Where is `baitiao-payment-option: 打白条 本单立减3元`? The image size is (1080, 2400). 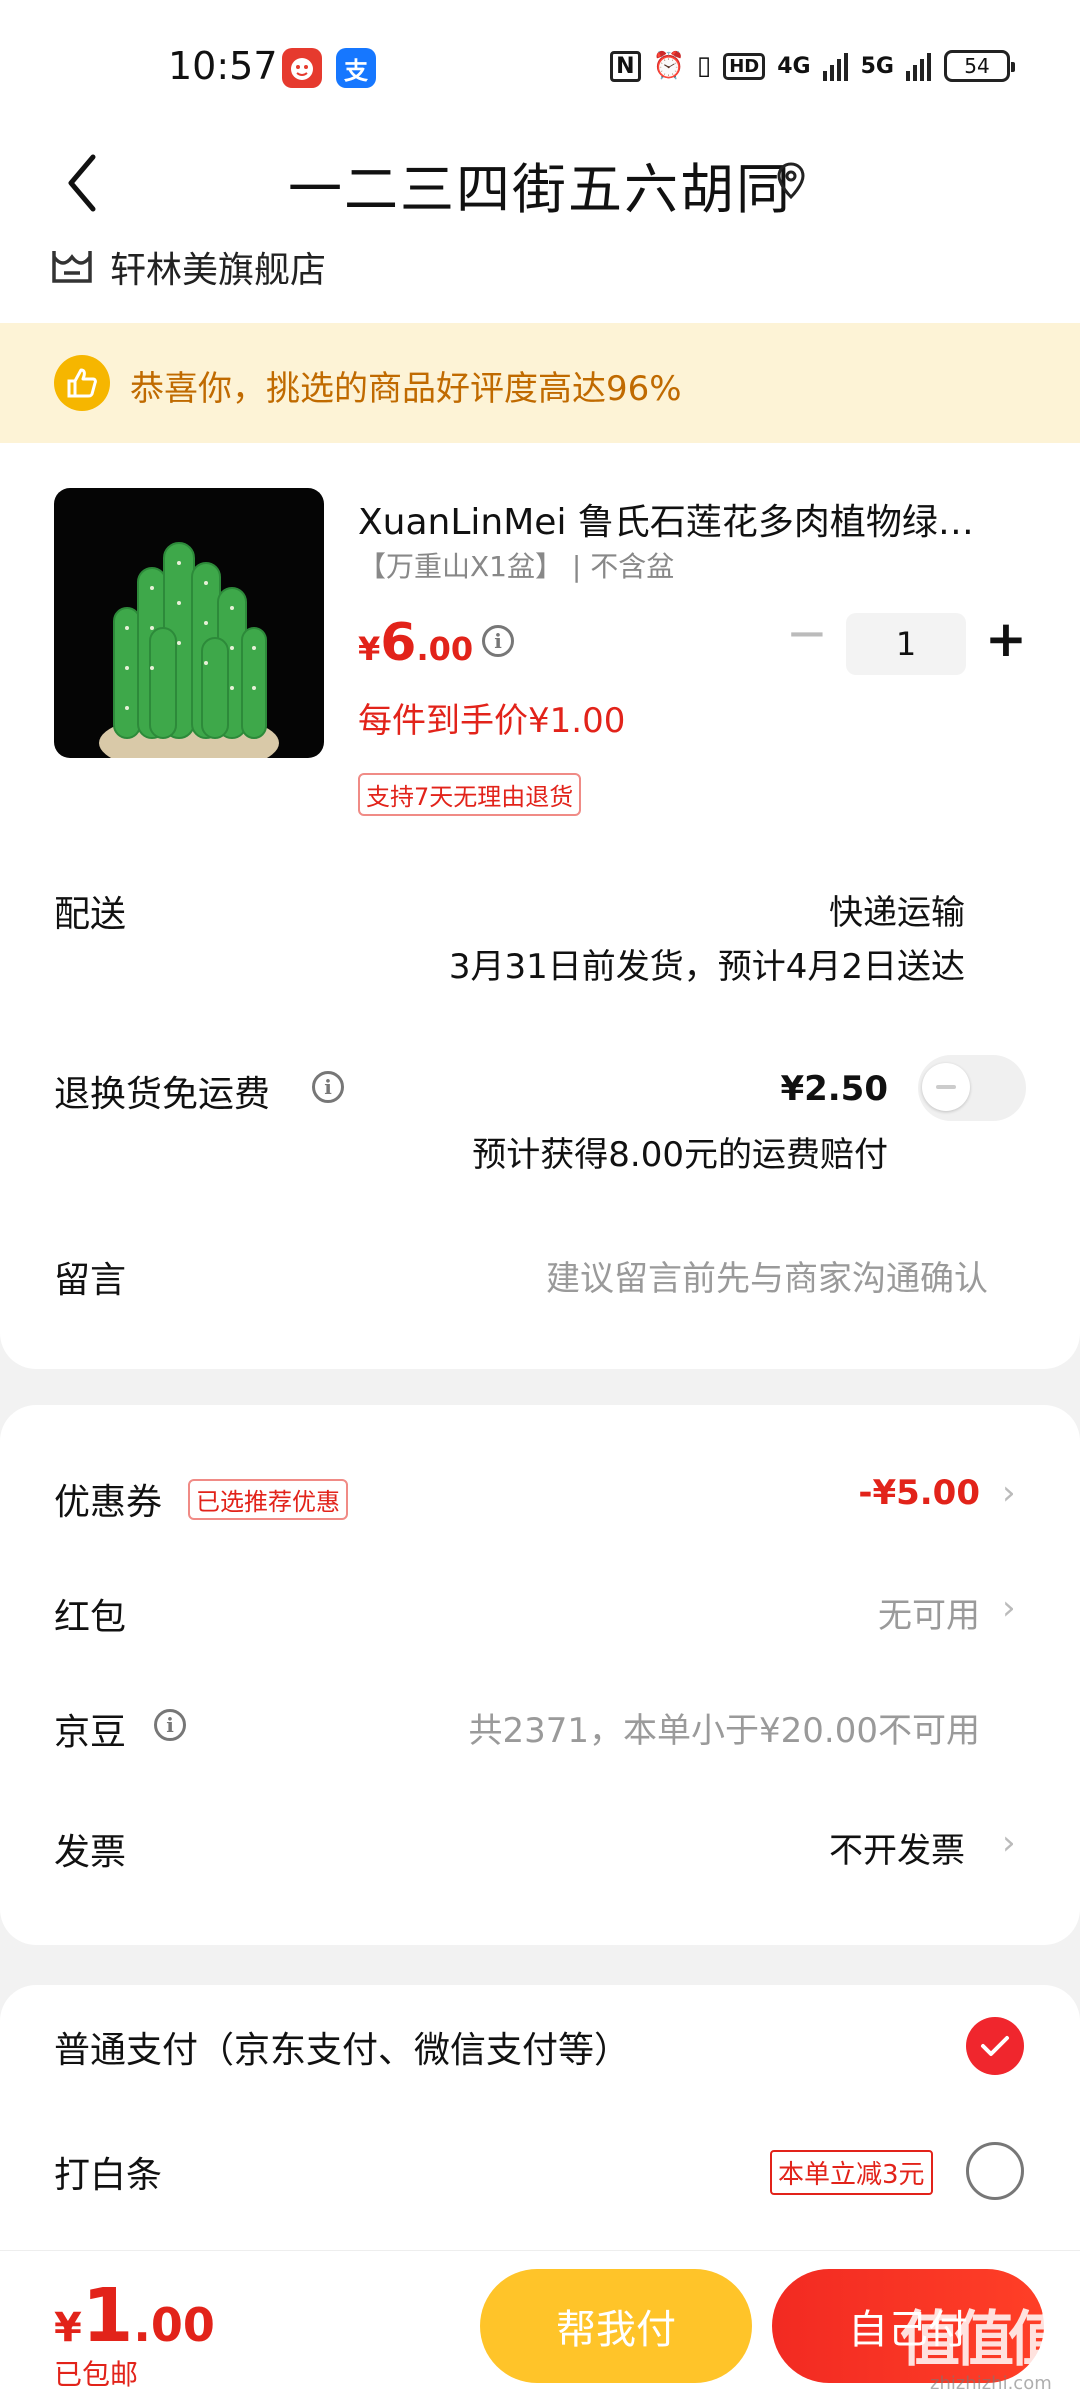
baitiao-payment-option: 打白条 本单立减3元 is located at coordinates (540, 2170).